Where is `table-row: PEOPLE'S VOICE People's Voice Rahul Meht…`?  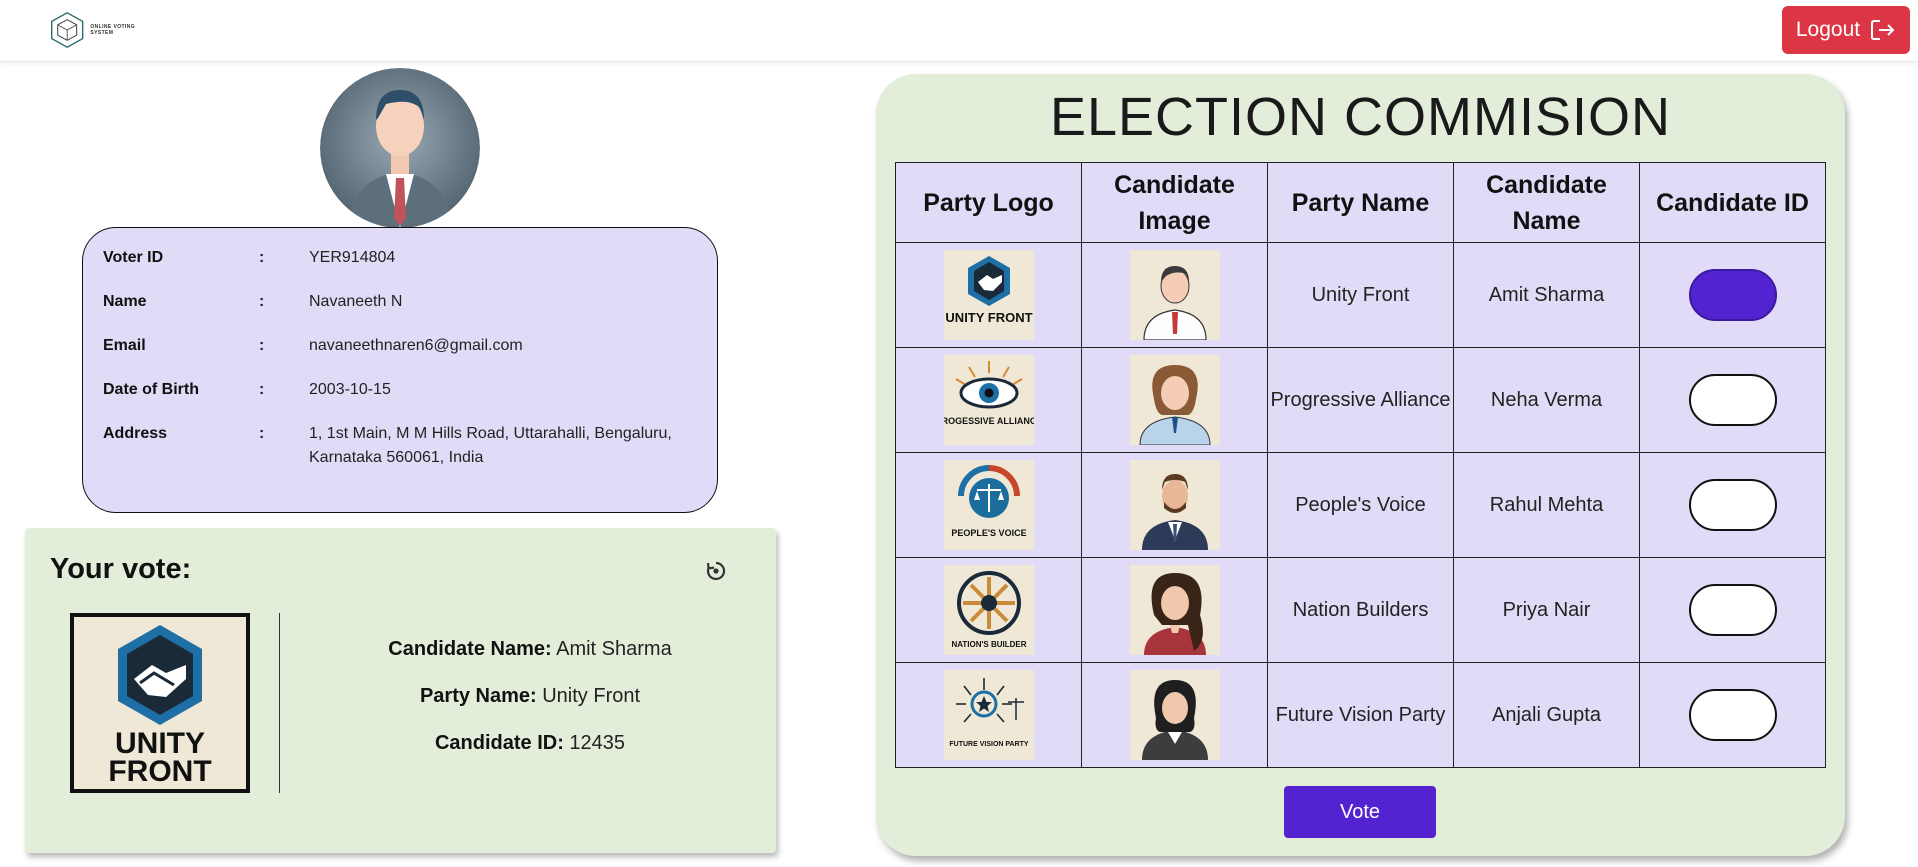
table-row: PEOPLE'S VOICE People's Voice Rahul Meht… is located at coordinates (1360, 505).